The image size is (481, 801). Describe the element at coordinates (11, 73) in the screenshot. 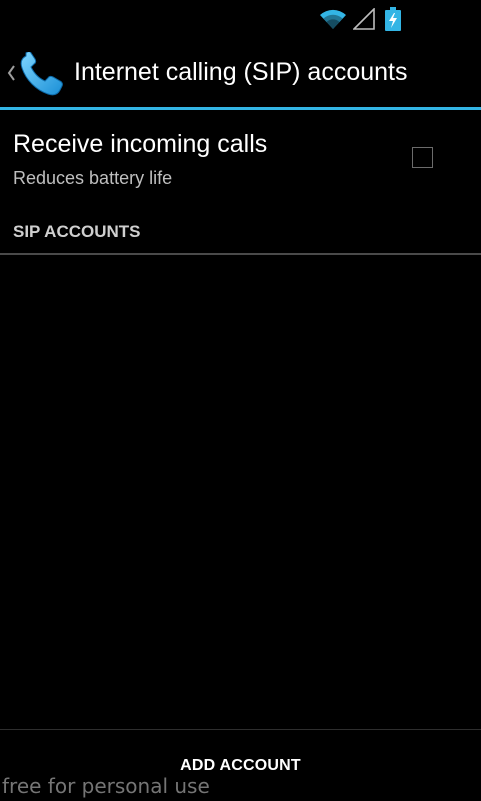

I see `chevron-left-icon` at that location.